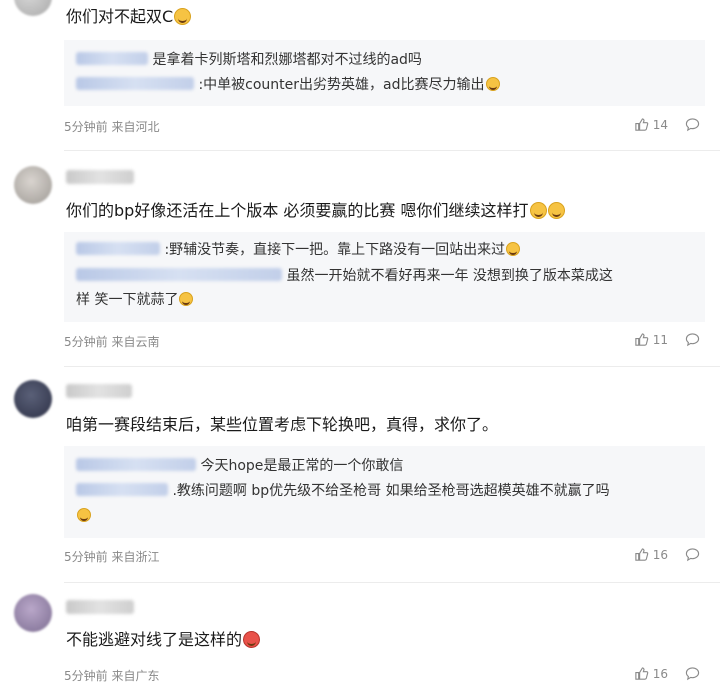  I want to click on reply-item: :野辅没节奏，直接下一把。靠上下路没有一回站出来过, so click(298, 250).